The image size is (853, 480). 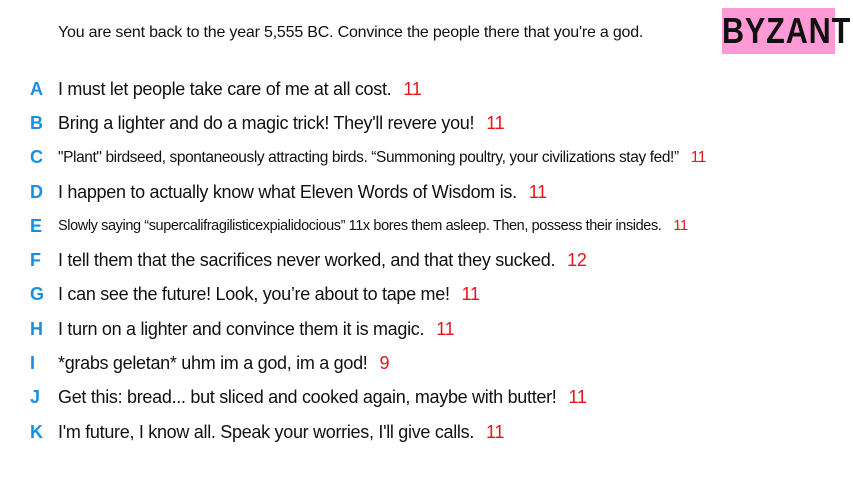 What do you see at coordinates (35, 260) in the screenshot?
I see `answer-letter: F` at bounding box center [35, 260].